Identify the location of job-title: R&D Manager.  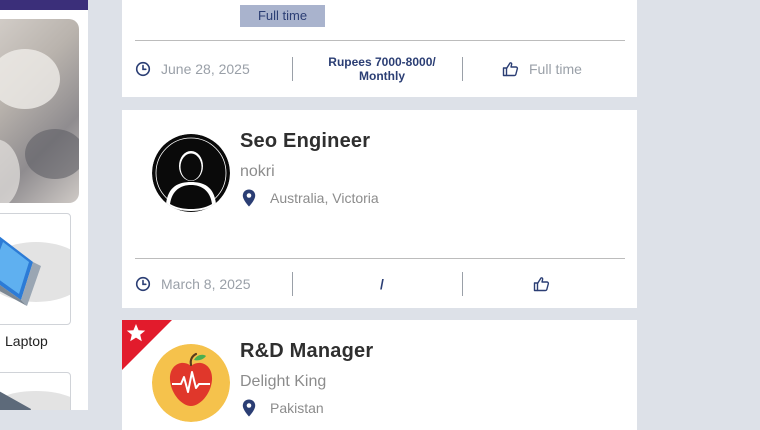
(306, 351).